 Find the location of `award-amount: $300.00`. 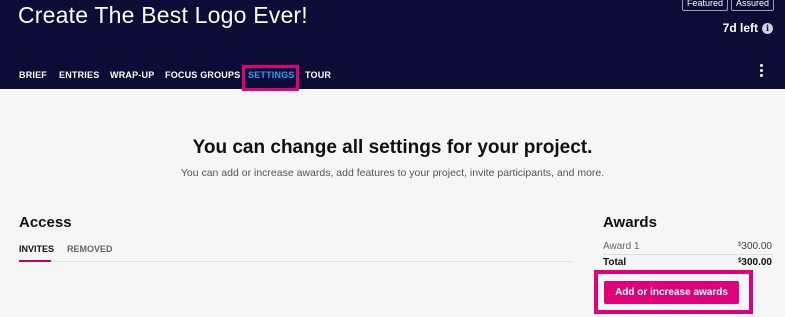

award-amount: $300.00 is located at coordinates (755, 246).